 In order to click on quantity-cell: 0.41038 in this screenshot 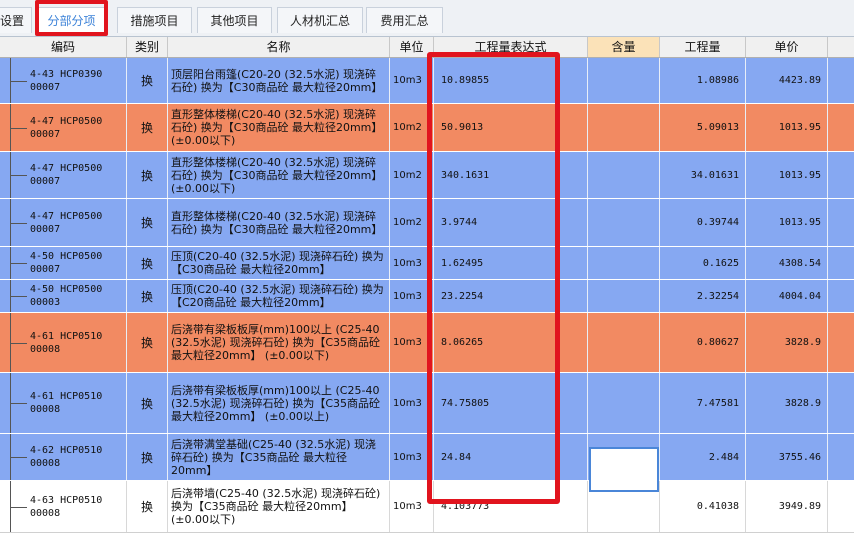, I will do `click(703, 506)`.